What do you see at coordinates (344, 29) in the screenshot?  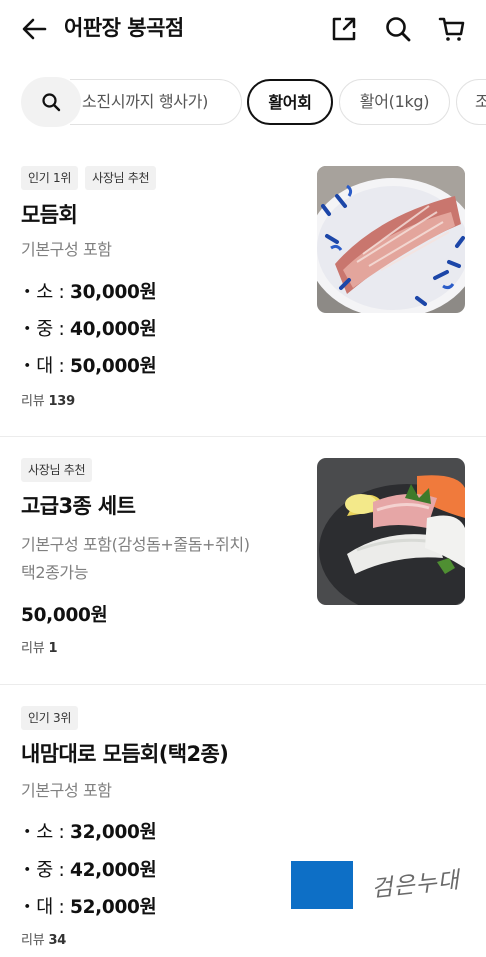 I see `share-icon` at bounding box center [344, 29].